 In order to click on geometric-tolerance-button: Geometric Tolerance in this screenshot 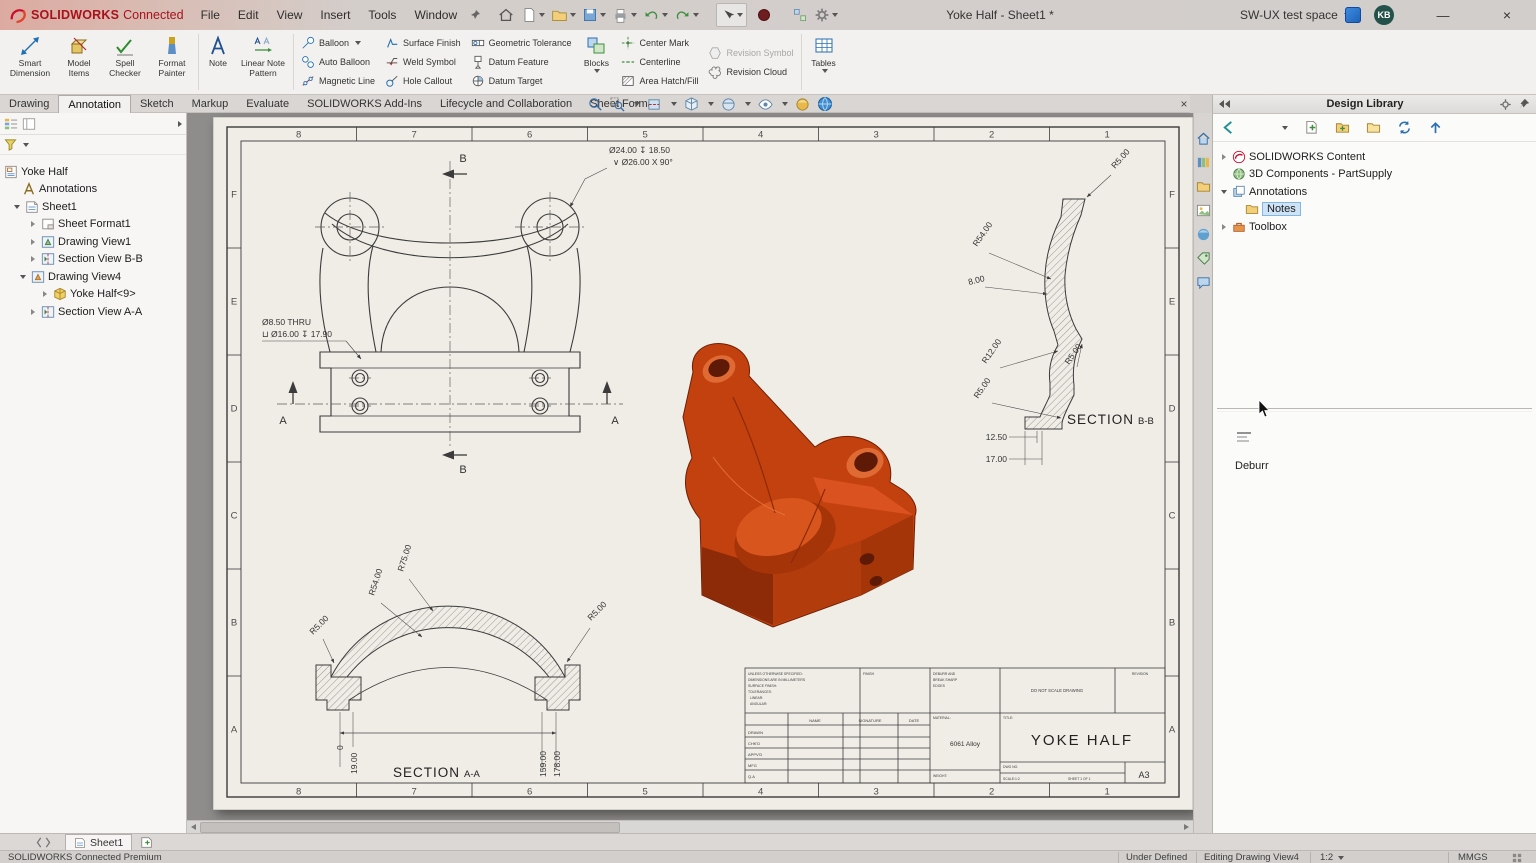, I will do `click(521, 43)`.